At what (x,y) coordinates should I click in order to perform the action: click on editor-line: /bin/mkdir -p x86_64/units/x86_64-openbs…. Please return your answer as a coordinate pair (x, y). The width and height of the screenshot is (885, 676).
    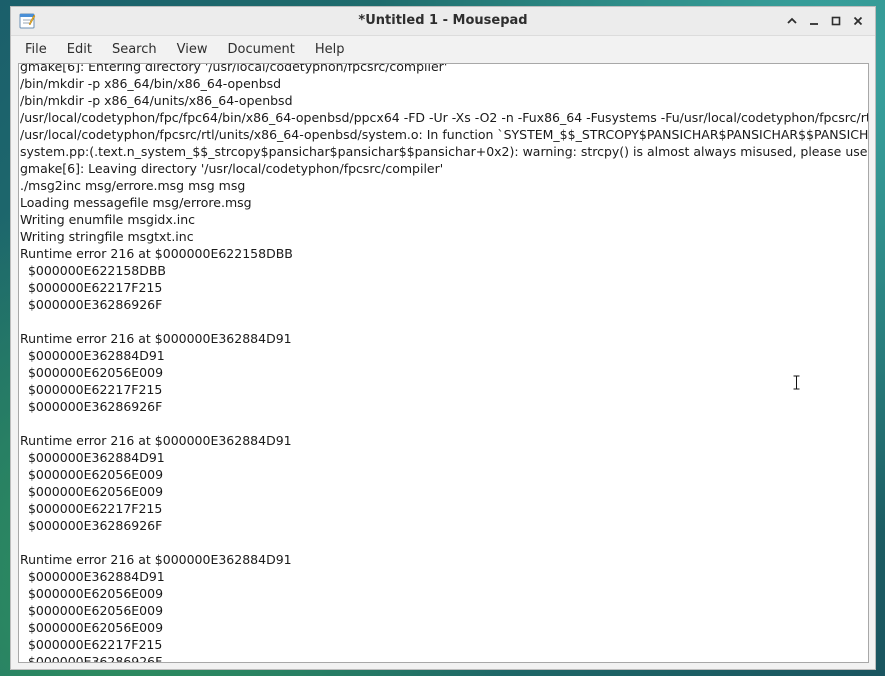
    Looking at the image, I should click on (156, 100).